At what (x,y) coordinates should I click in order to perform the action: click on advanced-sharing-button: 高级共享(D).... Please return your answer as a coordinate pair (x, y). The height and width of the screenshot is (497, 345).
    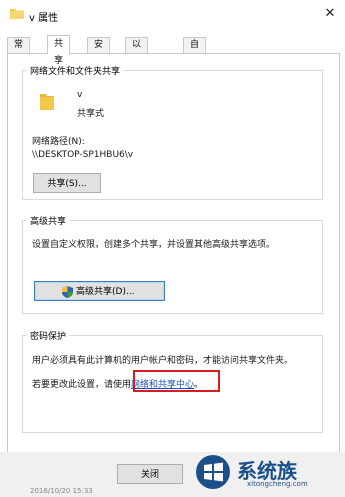
    Looking at the image, I should click on (99, 291).